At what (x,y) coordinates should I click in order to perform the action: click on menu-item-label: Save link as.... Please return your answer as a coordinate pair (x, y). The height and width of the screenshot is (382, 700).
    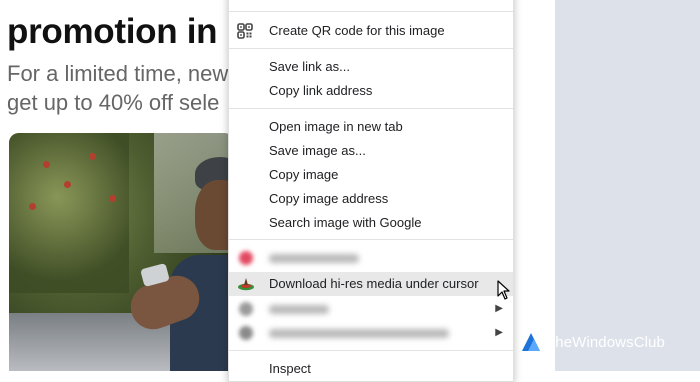
    Looking at the image, I should click on (309, 66).